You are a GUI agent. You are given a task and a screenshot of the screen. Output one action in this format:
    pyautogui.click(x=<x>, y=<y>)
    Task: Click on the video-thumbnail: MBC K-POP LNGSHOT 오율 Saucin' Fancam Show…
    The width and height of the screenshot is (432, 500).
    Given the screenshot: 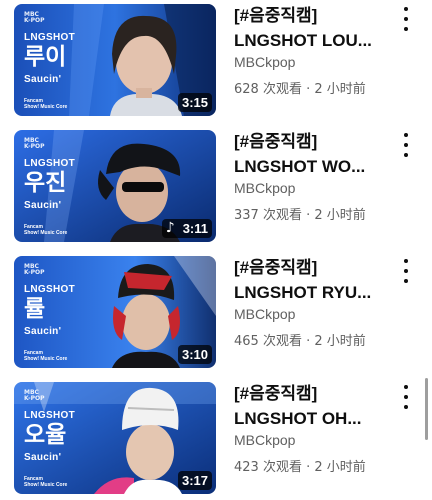 What is the action you would take?
    pyautogui.click(x=115, y=438)
    